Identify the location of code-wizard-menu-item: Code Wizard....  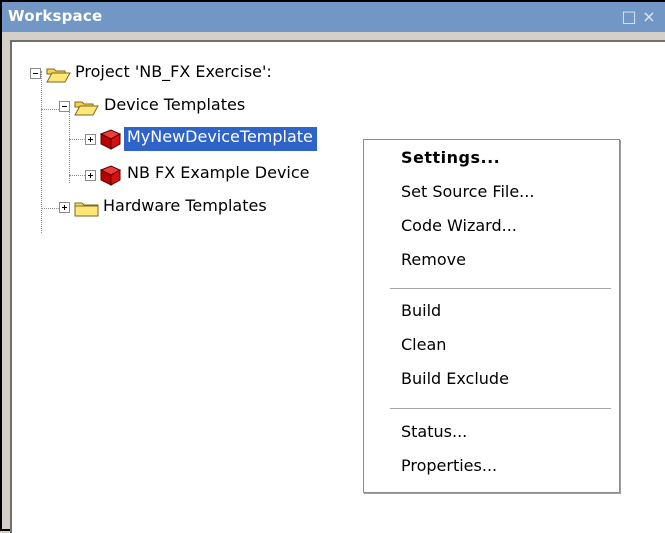
(459, 230).